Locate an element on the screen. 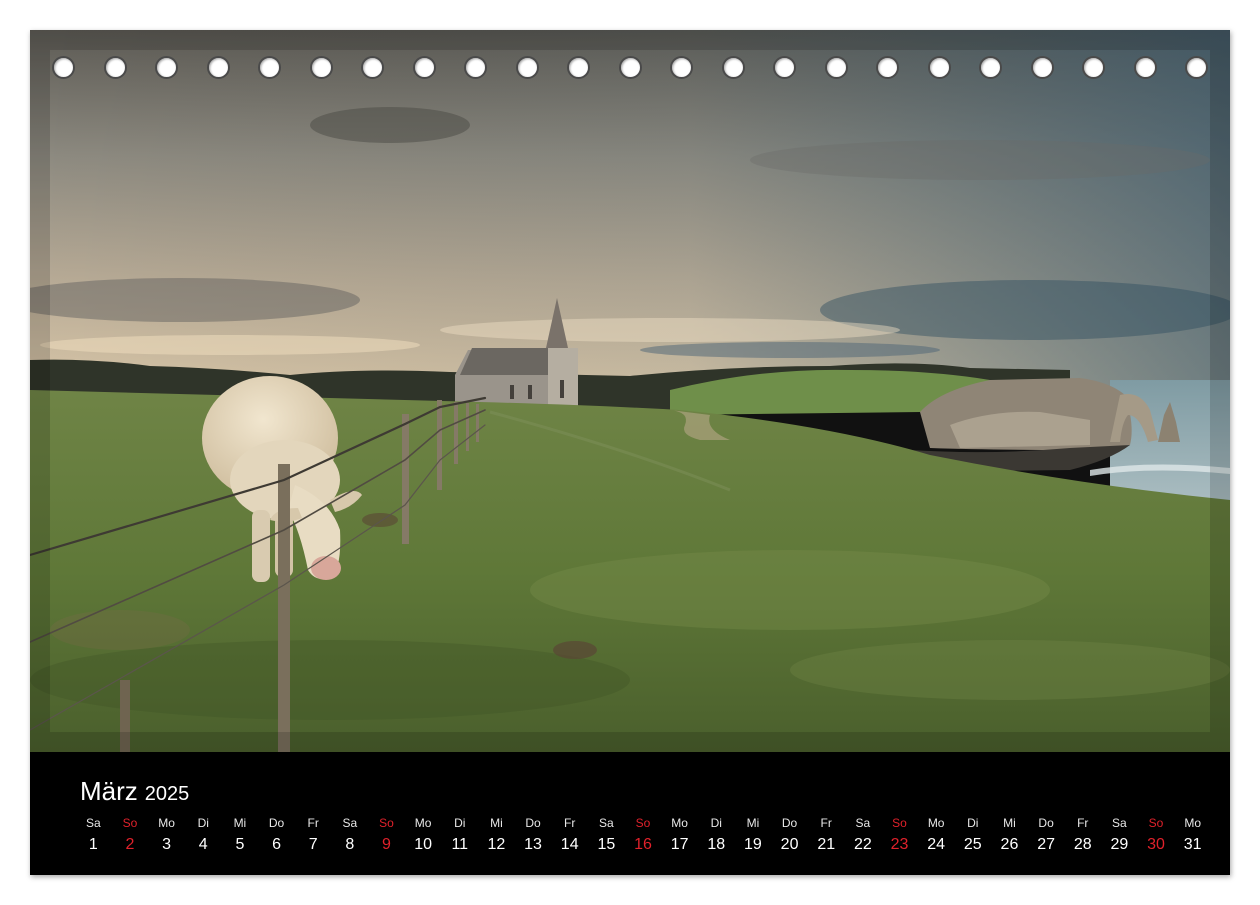 This screenshot has height=905, width=1260. day-cell: Di 11 is located at coordinates (459, 841).